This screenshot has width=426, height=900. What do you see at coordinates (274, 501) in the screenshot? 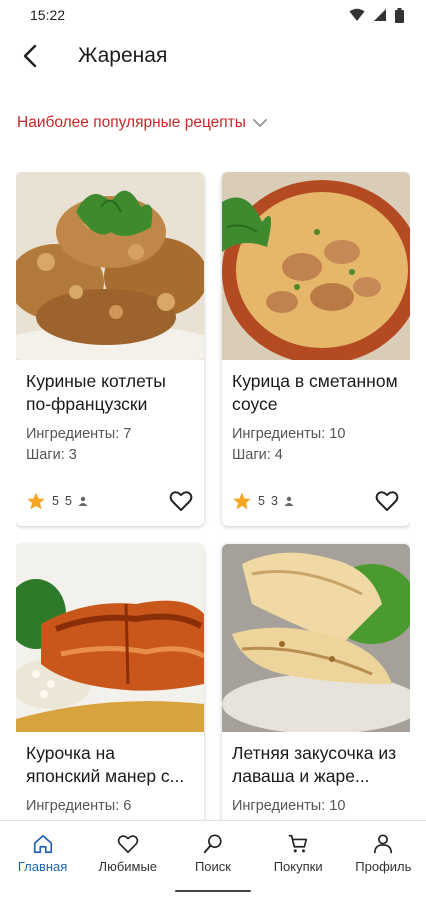
I see `reviews-count: 3` at bounding box center [274, 501].